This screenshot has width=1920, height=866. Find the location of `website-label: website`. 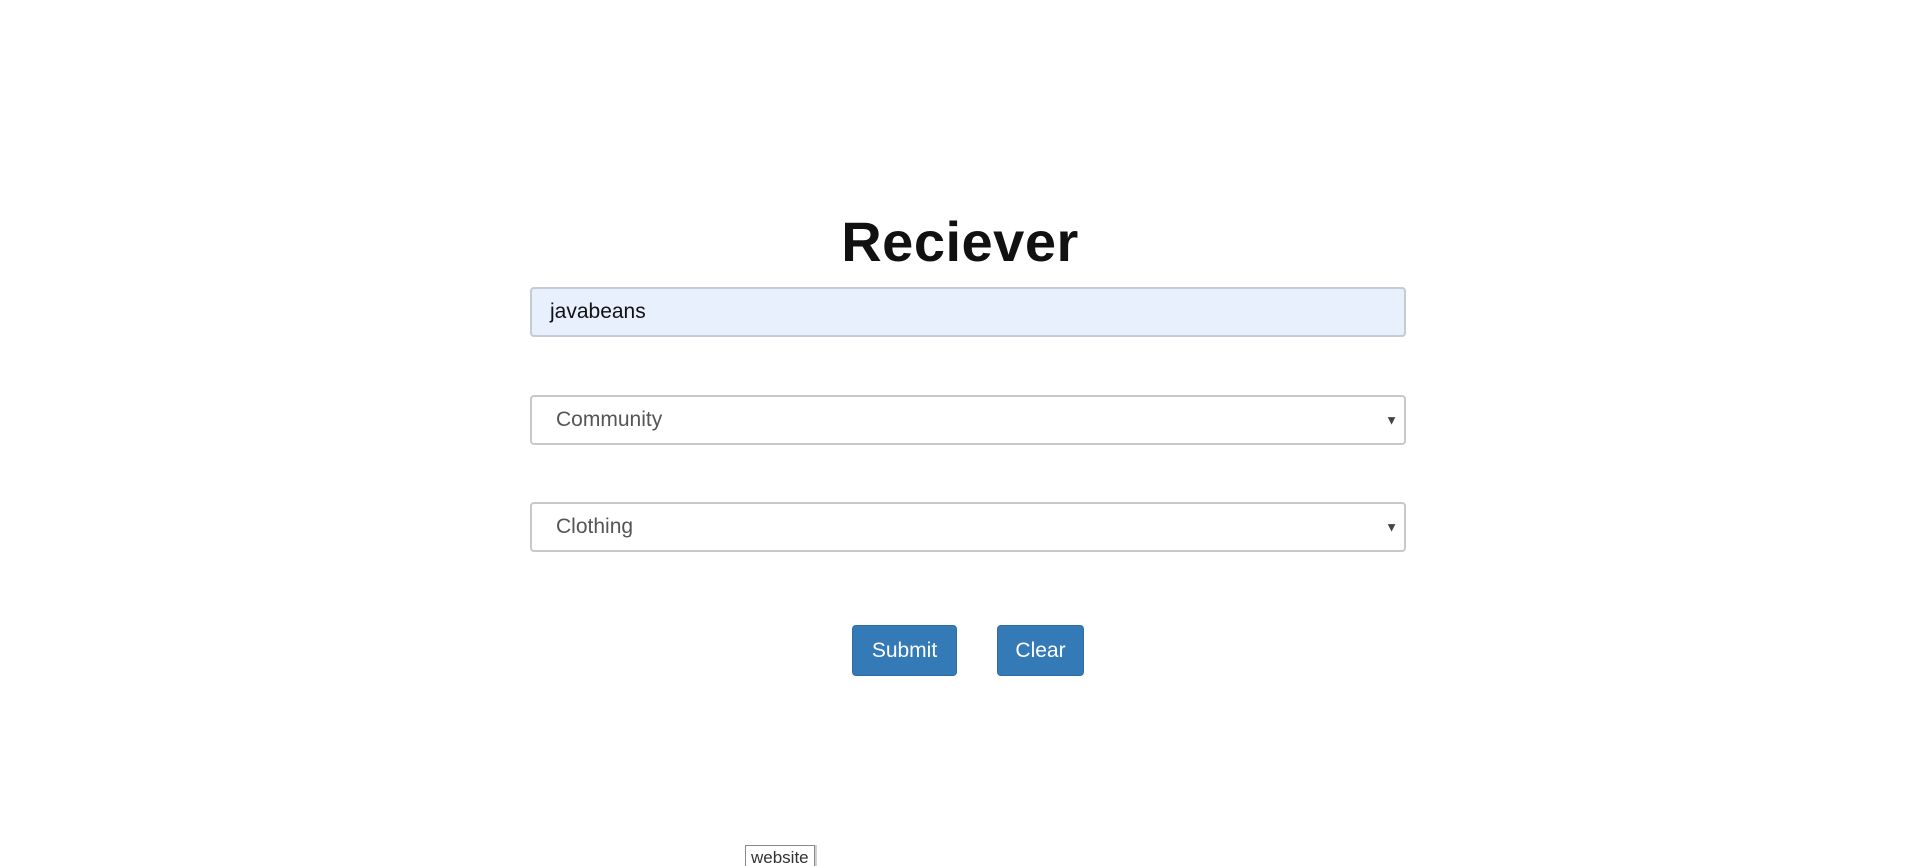

website-label: website is located at coordinates (780, 857).